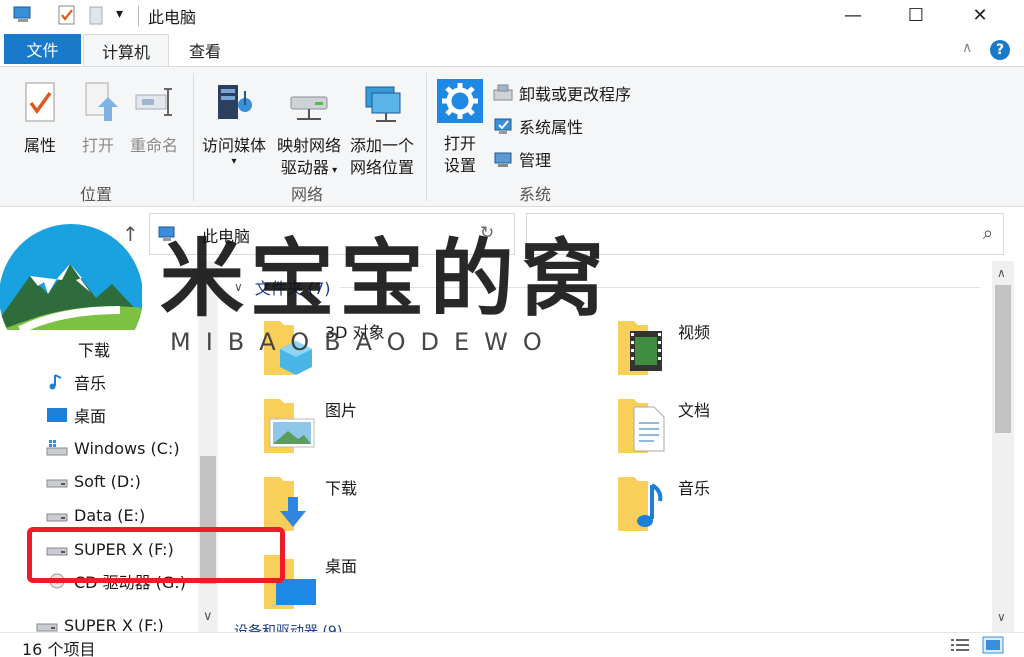  I want to click on tab-view: 查看, so click(205, 50).